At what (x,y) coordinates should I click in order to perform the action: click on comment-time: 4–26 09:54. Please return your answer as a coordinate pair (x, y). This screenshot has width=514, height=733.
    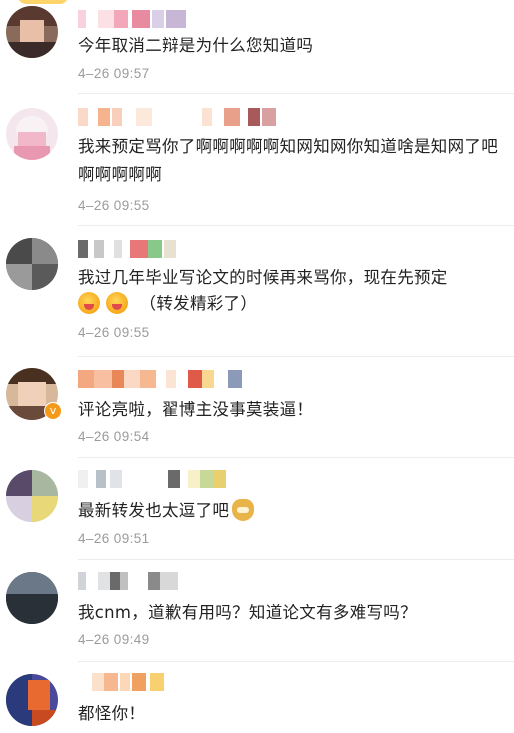
    Looking at the image, I should click on (114, 436).